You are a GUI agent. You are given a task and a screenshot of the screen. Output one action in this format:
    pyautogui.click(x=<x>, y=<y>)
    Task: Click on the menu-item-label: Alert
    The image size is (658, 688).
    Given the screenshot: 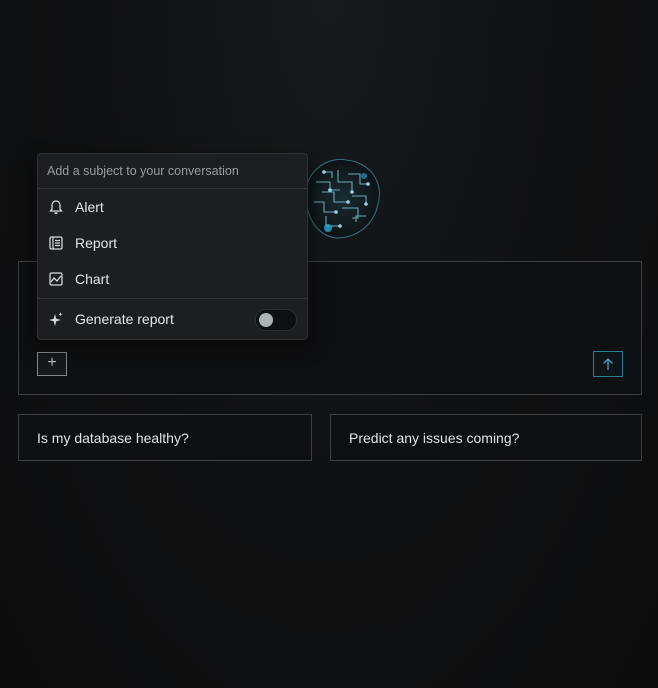 What is the action you would take?
    pyautogui.click(x=89, y=207)
    